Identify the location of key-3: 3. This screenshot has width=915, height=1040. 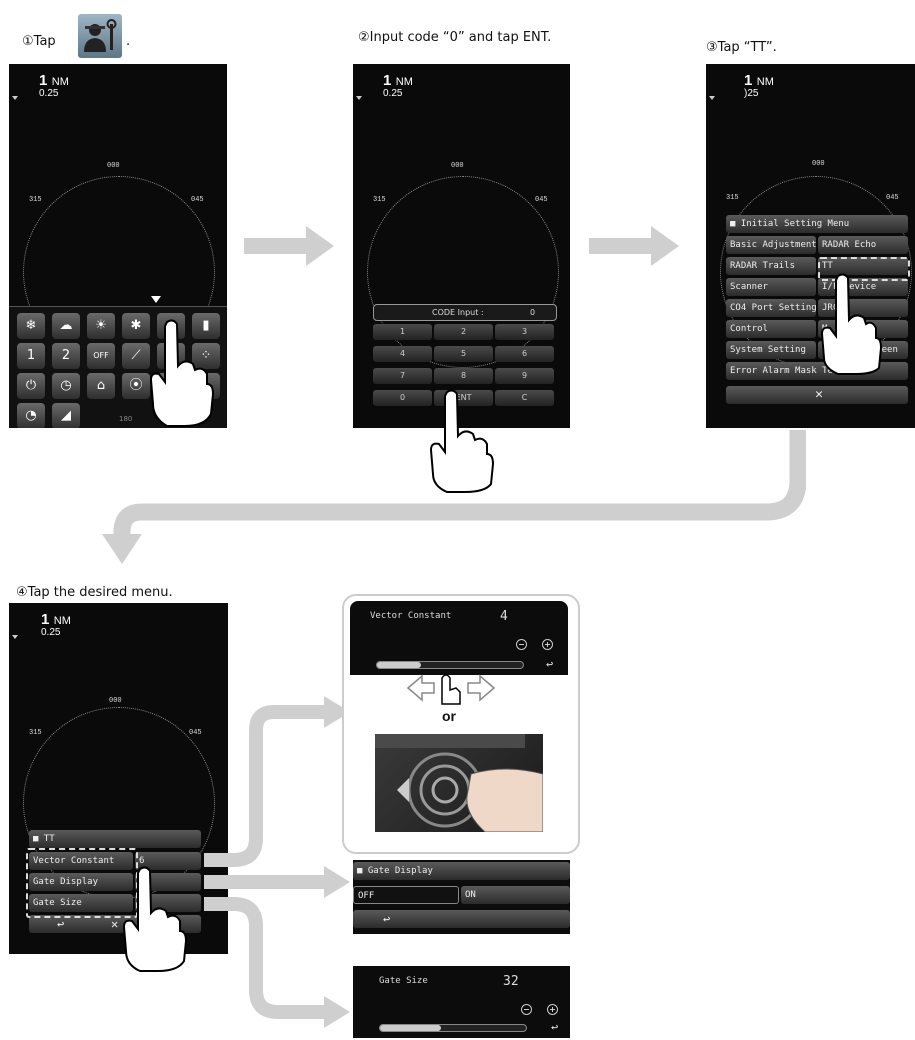
(524, 332).